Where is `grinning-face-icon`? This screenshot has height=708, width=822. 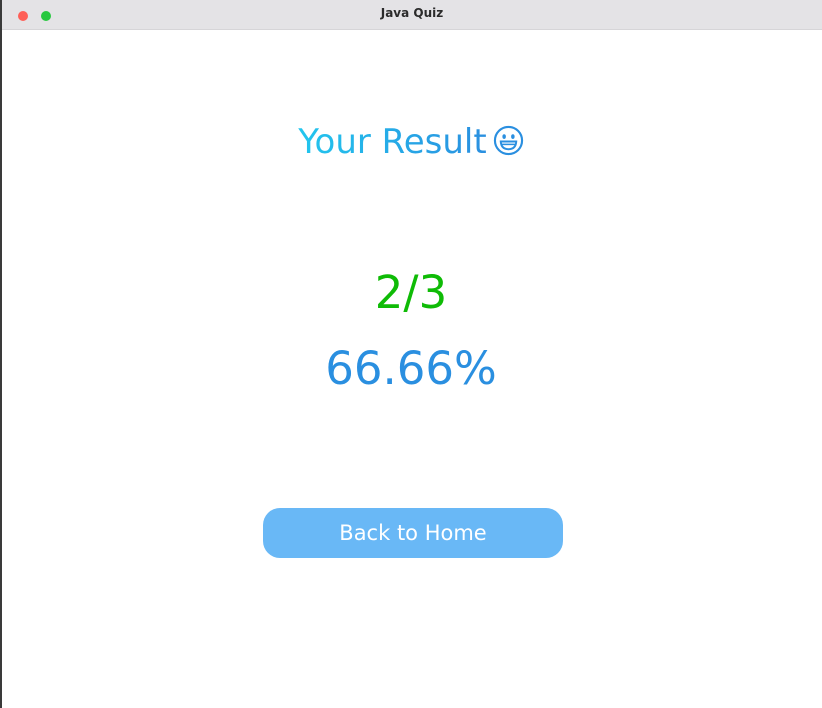
grinning-face-icon is located at coordinates (508, 140).